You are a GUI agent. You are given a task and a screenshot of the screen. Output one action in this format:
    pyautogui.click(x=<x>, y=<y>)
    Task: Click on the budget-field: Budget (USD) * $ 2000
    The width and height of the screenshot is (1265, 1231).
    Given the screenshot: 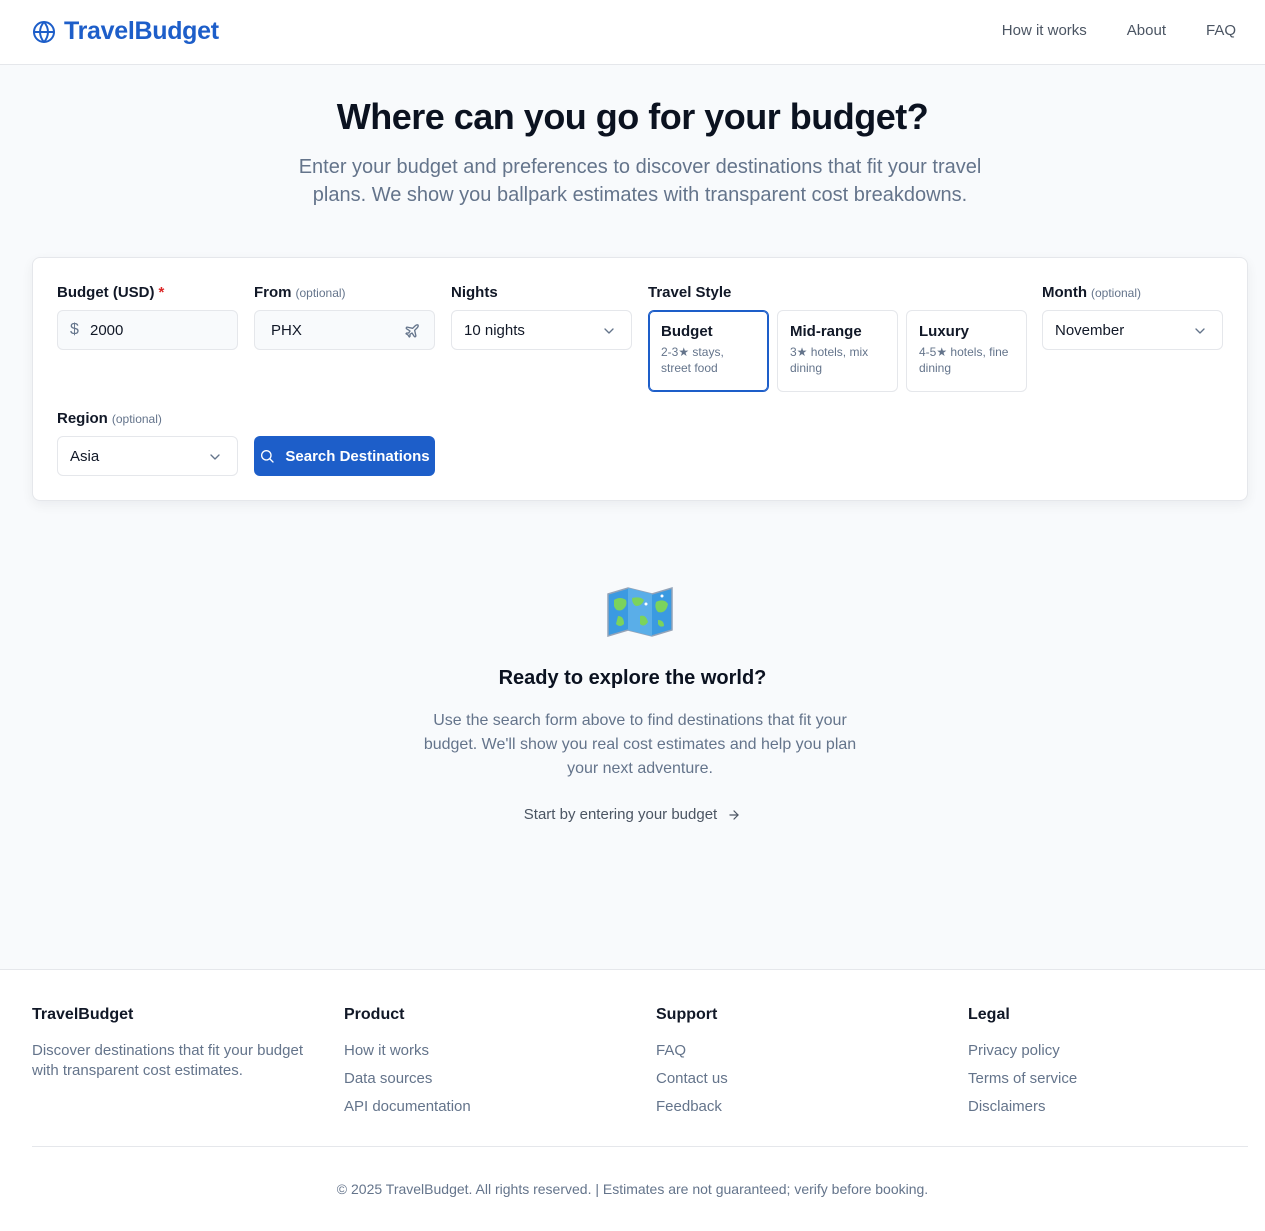 What is the action you would take?
    pyautogui.click(x=147, y=317)
    